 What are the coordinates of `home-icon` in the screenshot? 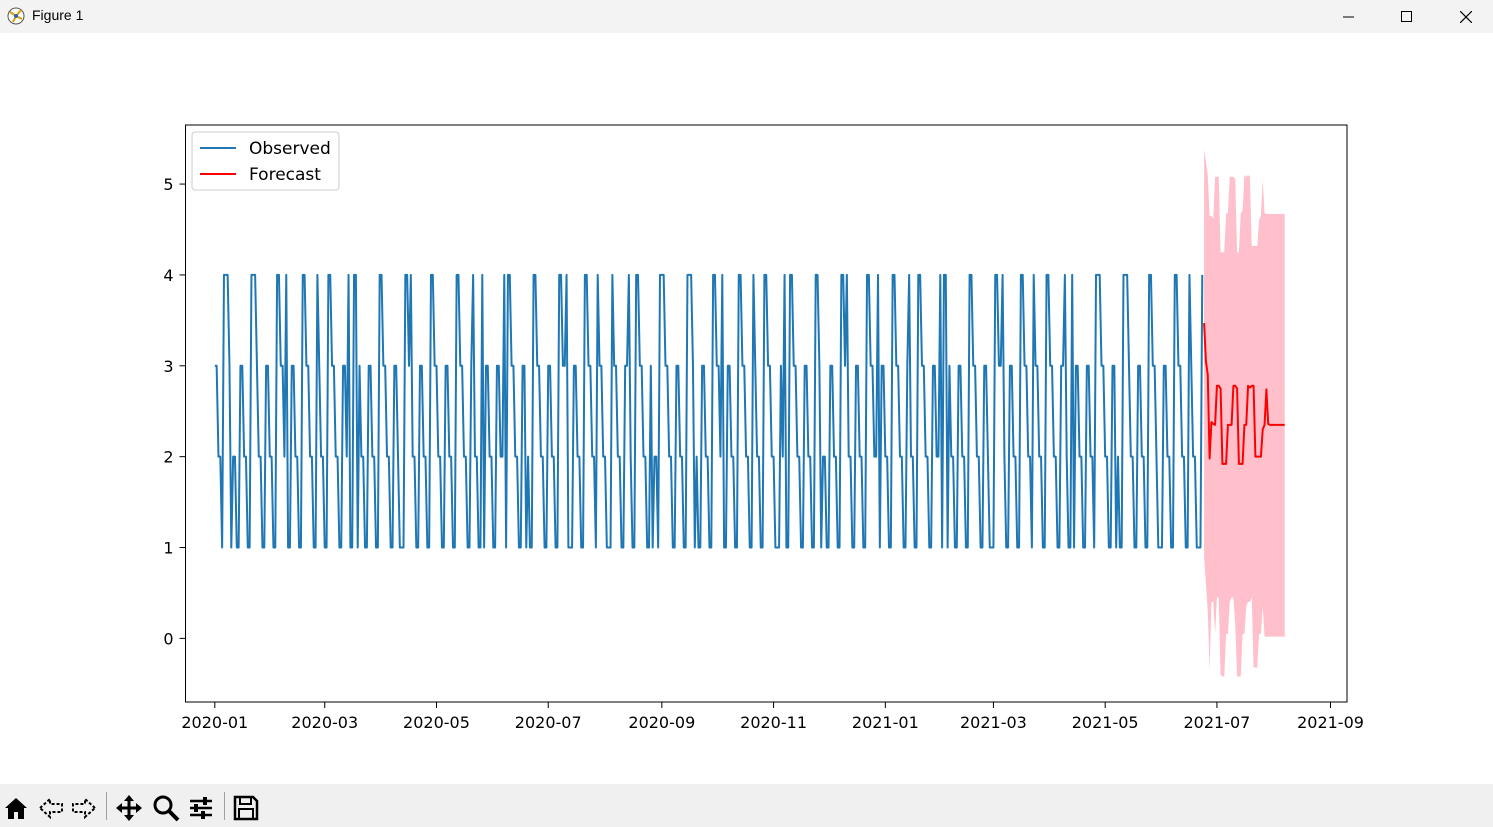 It's located at (16, 808).